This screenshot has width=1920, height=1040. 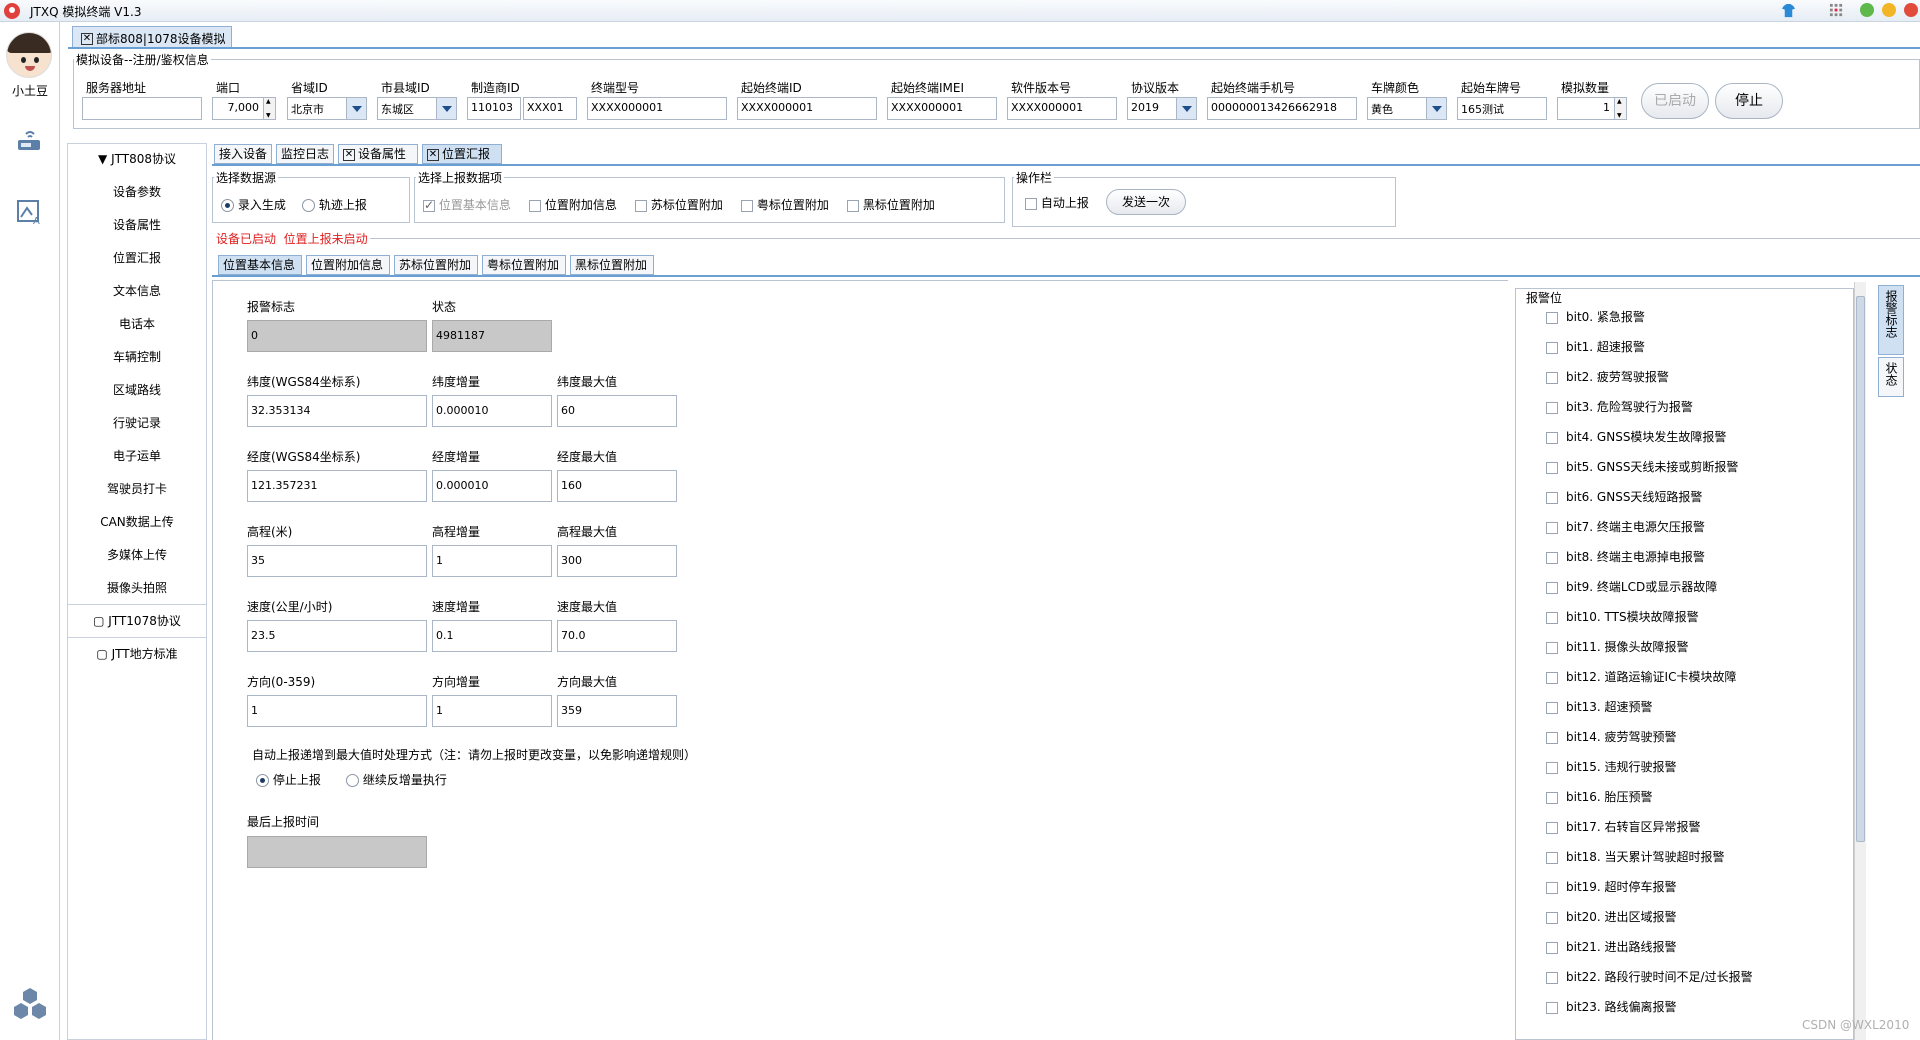 What do you see at coordinates (436, 265) in the screenshot?
I see `tab-su-extra: 苏标位置附加` at bounding box center [436, 265].